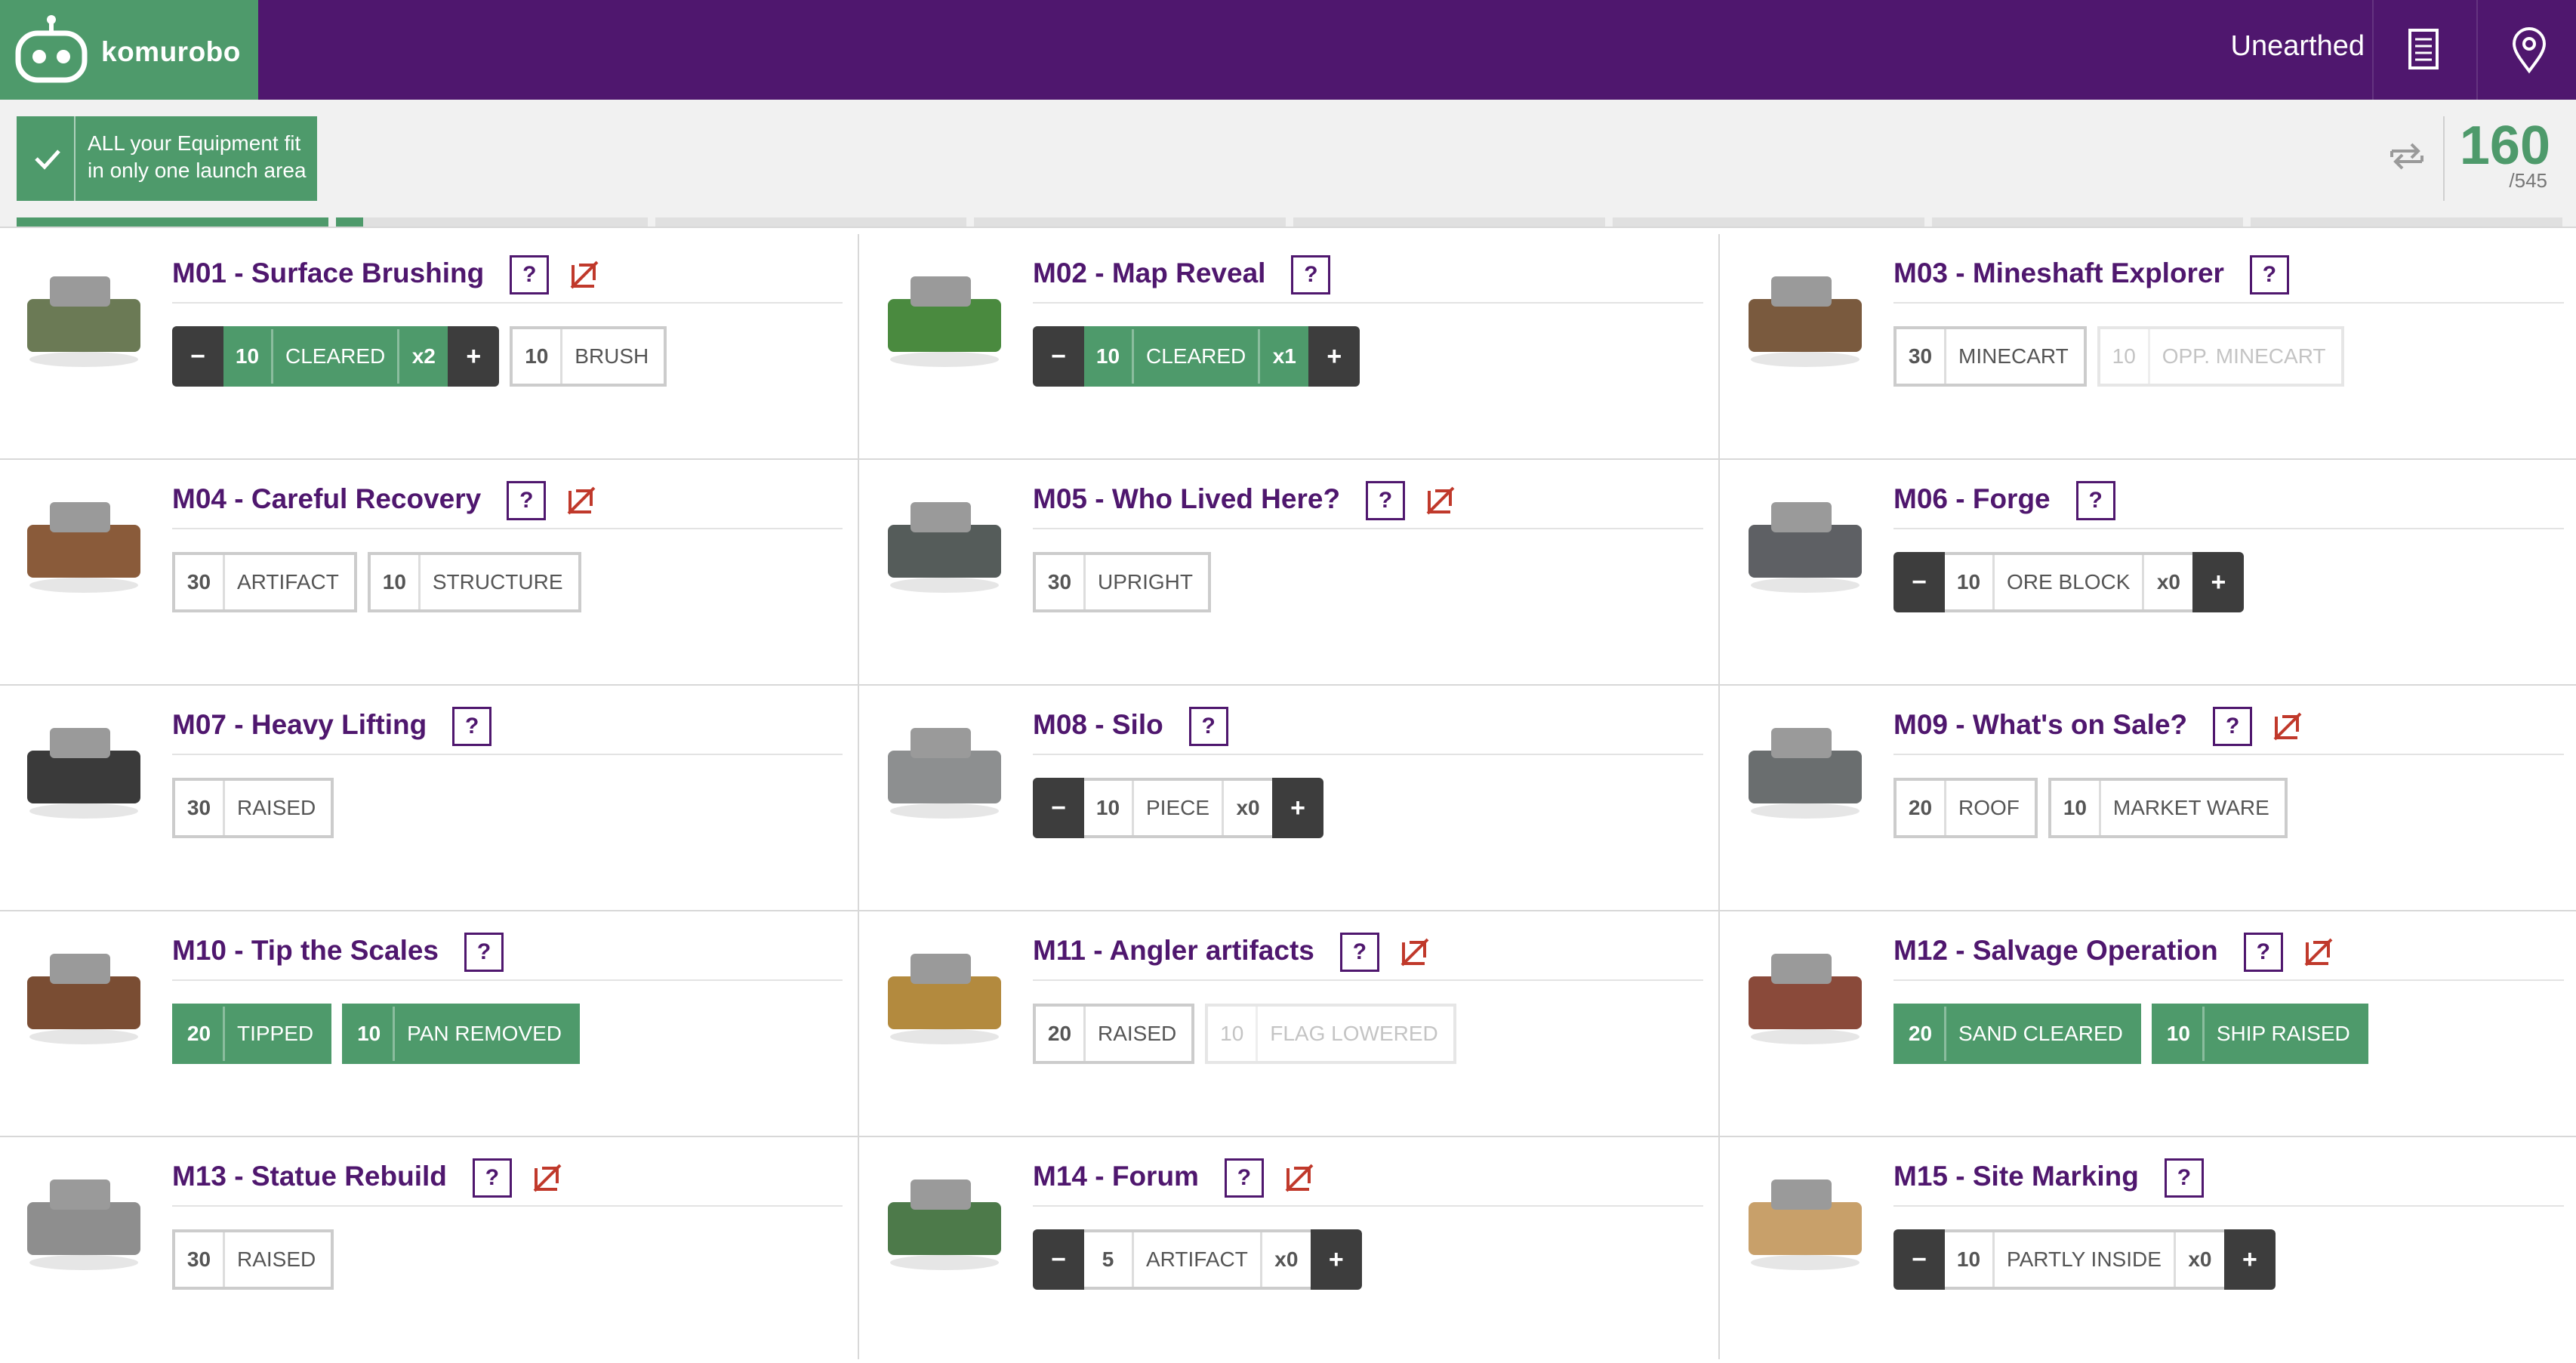 This screenshot has width=2576, height=1363. What do you see at coordinates (2004, 501) in the screenshot?
I see `mission-title: M06 - Forge?` at bounding box center [2004, 501].